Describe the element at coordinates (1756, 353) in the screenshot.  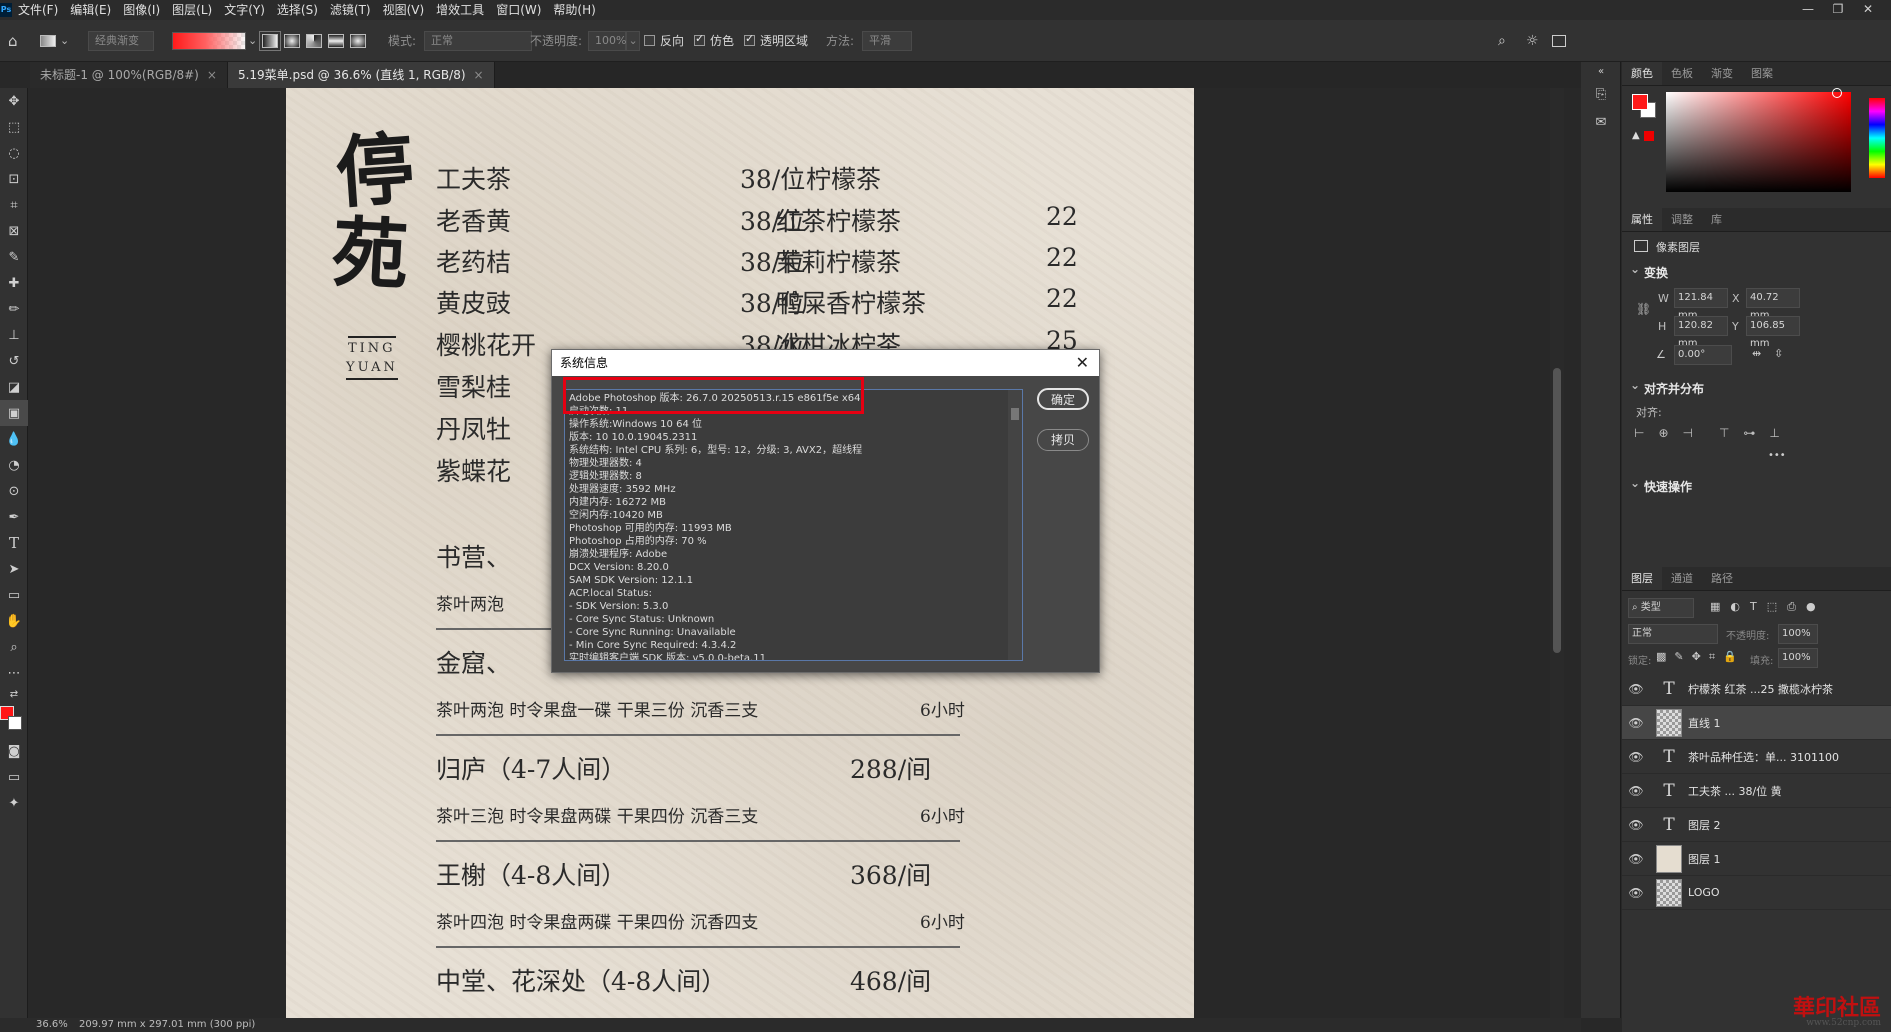
I see `flip-horizontal-icon: ⇹` at that location.